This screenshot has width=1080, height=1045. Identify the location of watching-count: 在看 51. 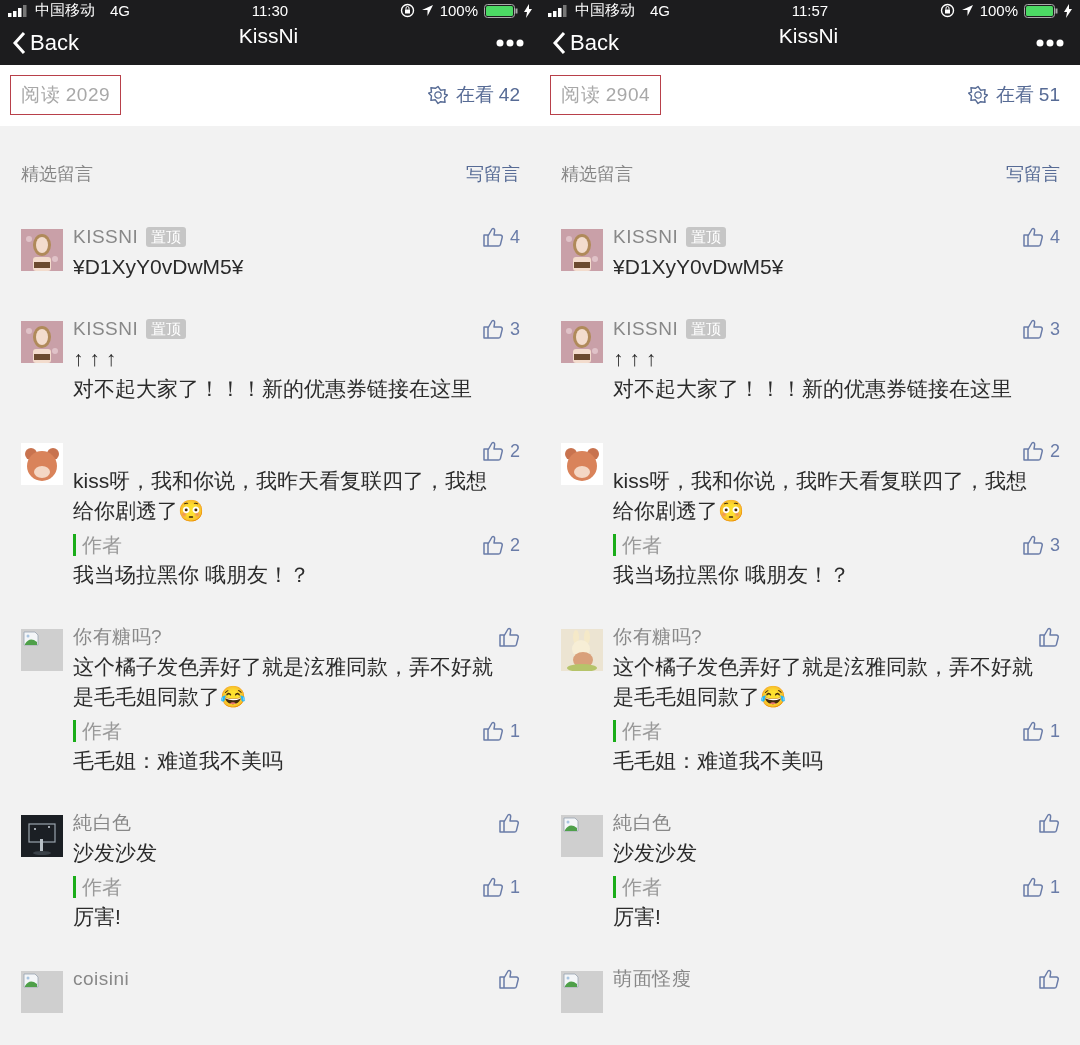
(1027, 95).